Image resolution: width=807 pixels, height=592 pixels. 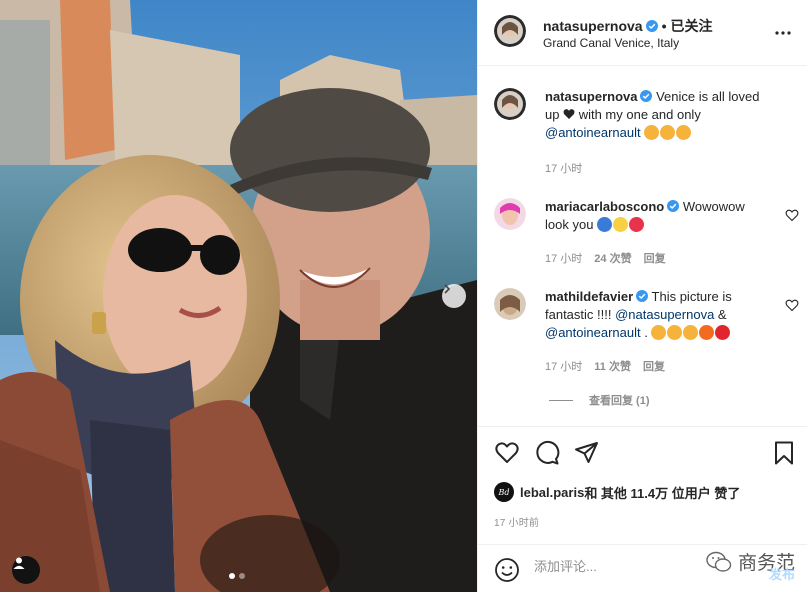 What do you see at coordinates (611, 43) in the screenshot?
I see `location-link: Grand Canal Venice, Italy` at bounding box center [611, 43].